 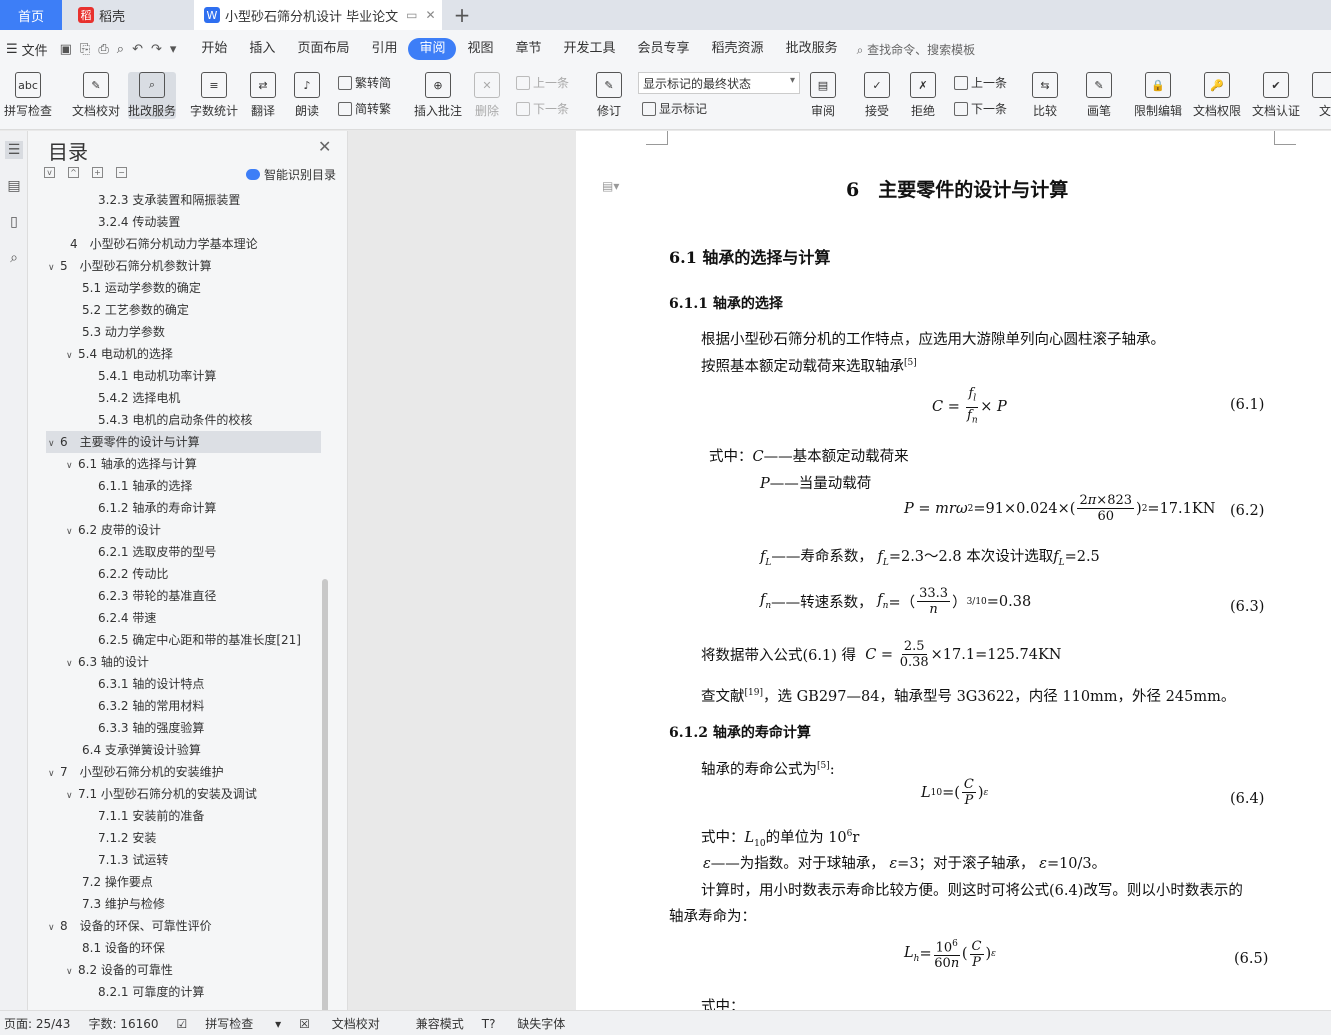 What do you see at coordinates (291, 174) in the screenshot?
I see `smart-toc-button: 智能识别目录` at bounding box center [291, 174].